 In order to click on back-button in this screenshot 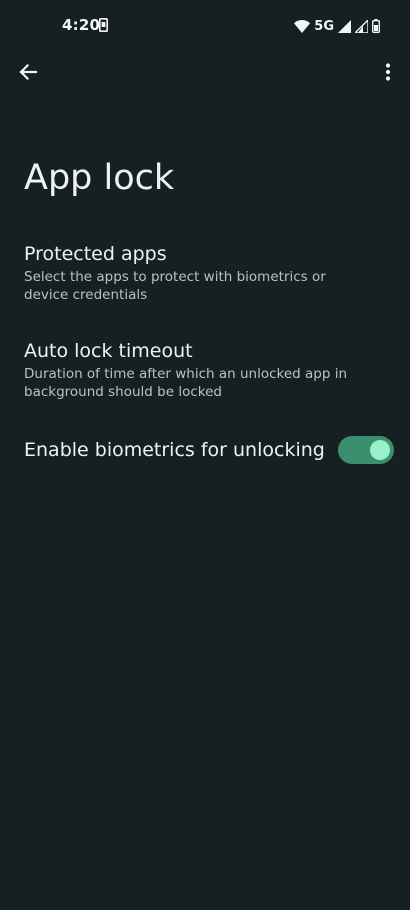, I will do `click(28, 72)`.